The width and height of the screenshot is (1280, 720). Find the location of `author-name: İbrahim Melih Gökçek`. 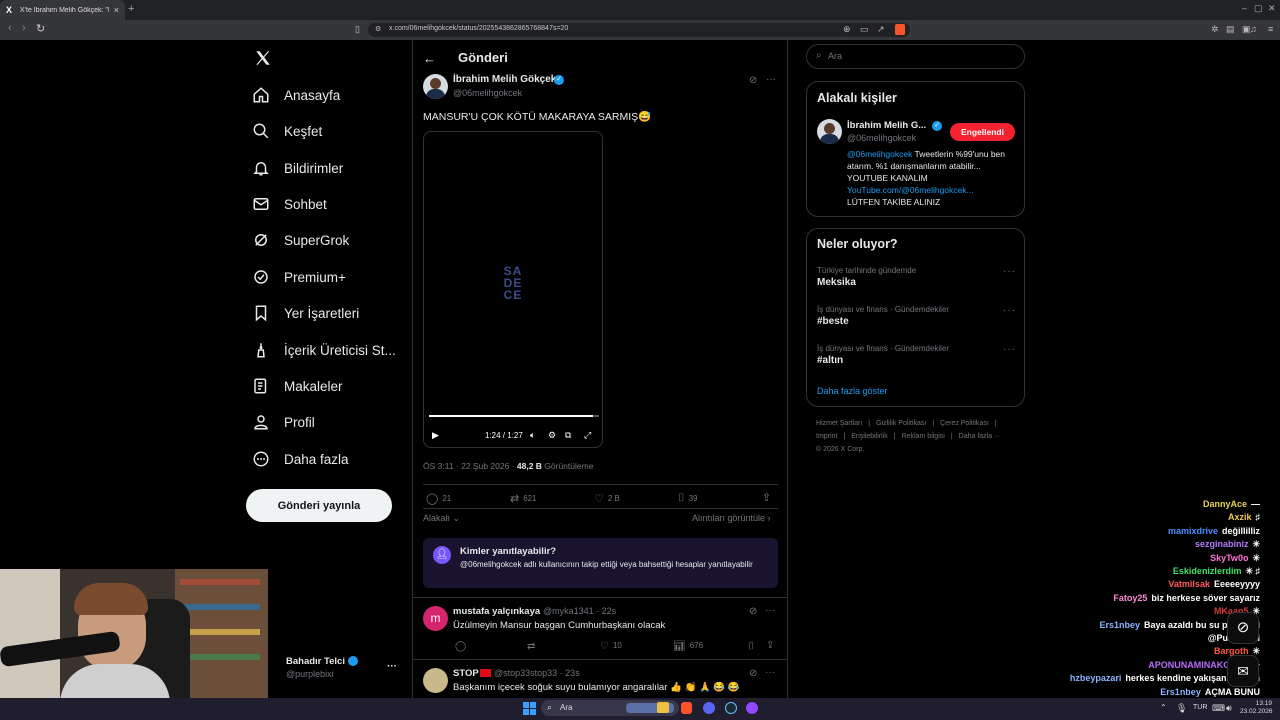

author-name: İbrahim Melih Gökçek is located at coordinates (504, 79).